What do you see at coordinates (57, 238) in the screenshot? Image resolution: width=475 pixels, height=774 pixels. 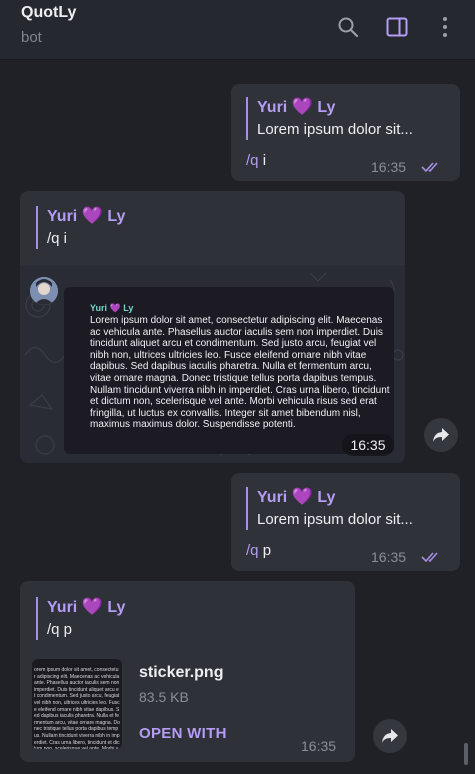 I see `reply-text: /q i` at bounding box center [57, 238].